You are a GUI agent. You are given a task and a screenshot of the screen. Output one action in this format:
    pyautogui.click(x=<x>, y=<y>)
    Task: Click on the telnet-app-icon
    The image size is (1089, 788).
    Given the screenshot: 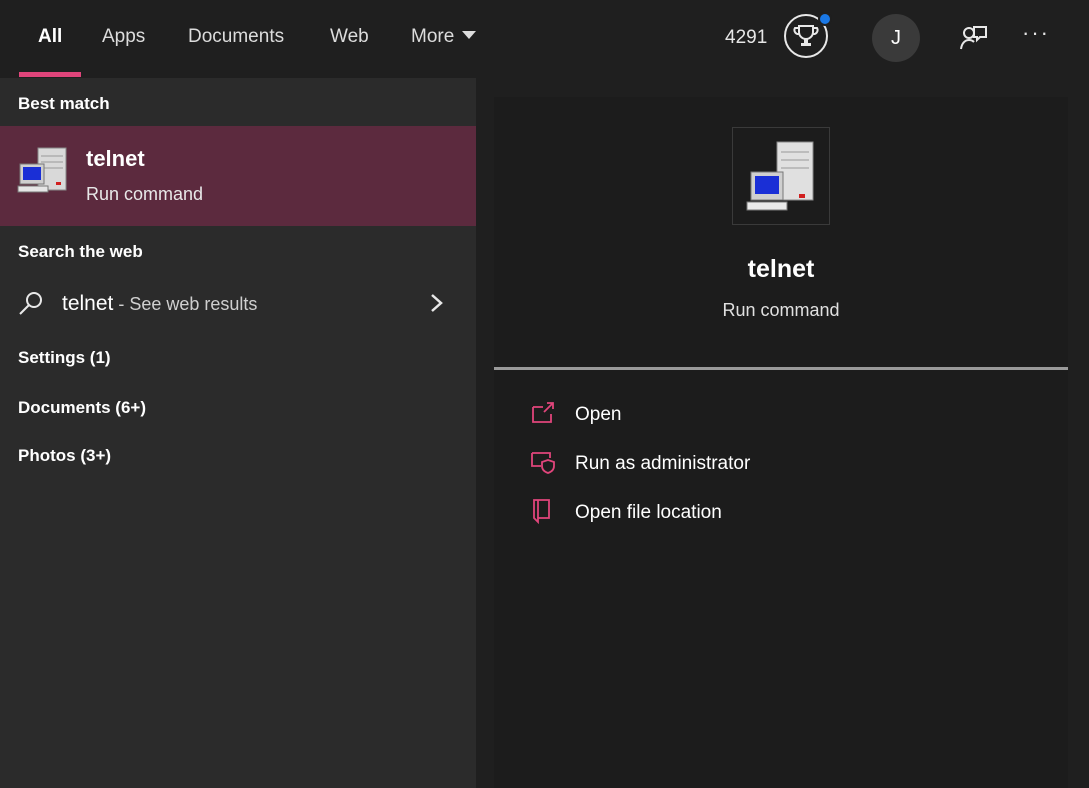 What is the action you would take?
    pyautogui.click(x=43, y=172)
    